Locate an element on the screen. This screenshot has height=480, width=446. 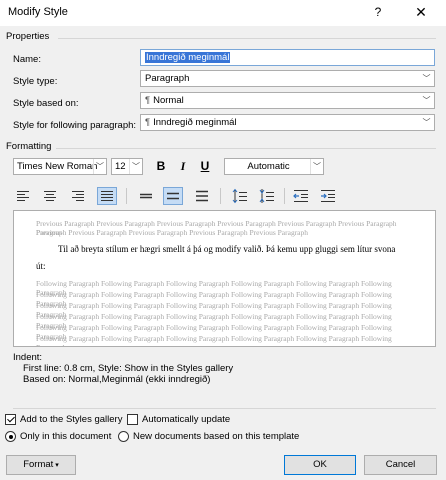
space-before-decrease-button is located at coordinates (267, 196).